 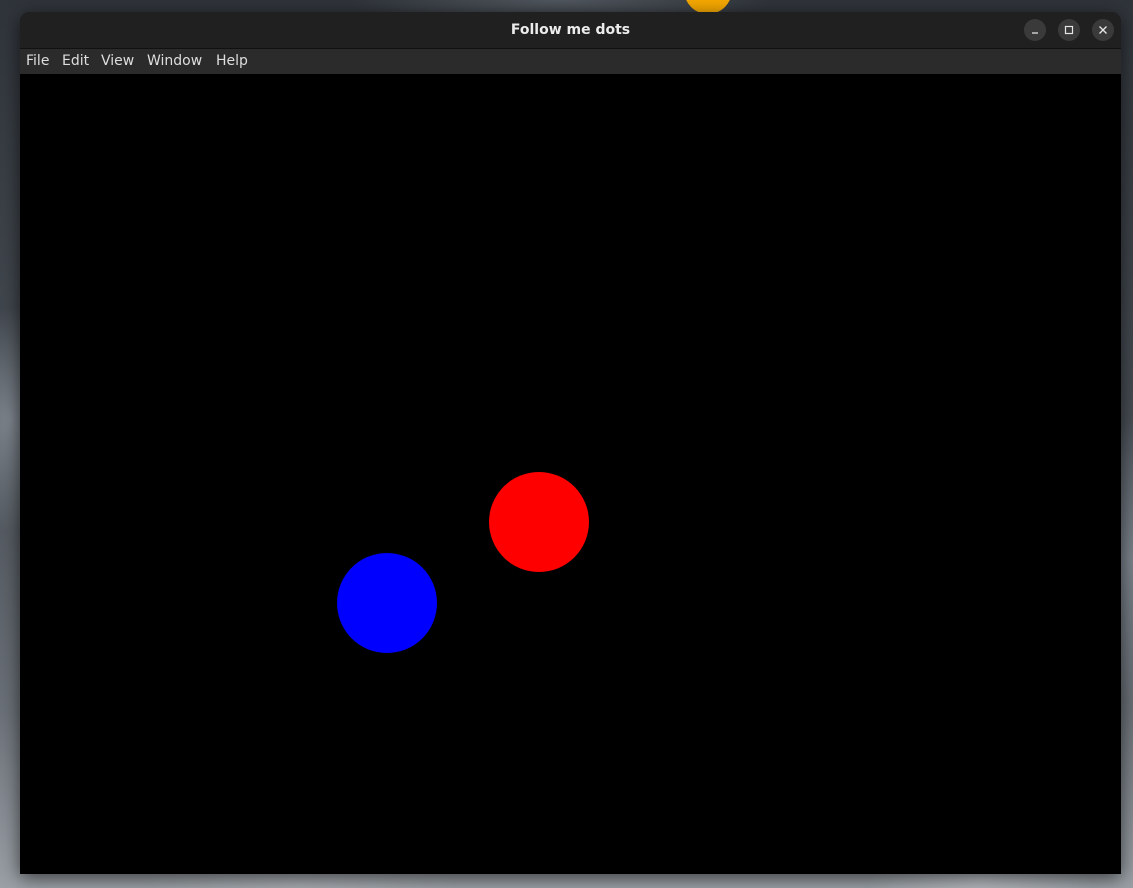 I want to click on menu-view: View, so click(x=117, y=61).